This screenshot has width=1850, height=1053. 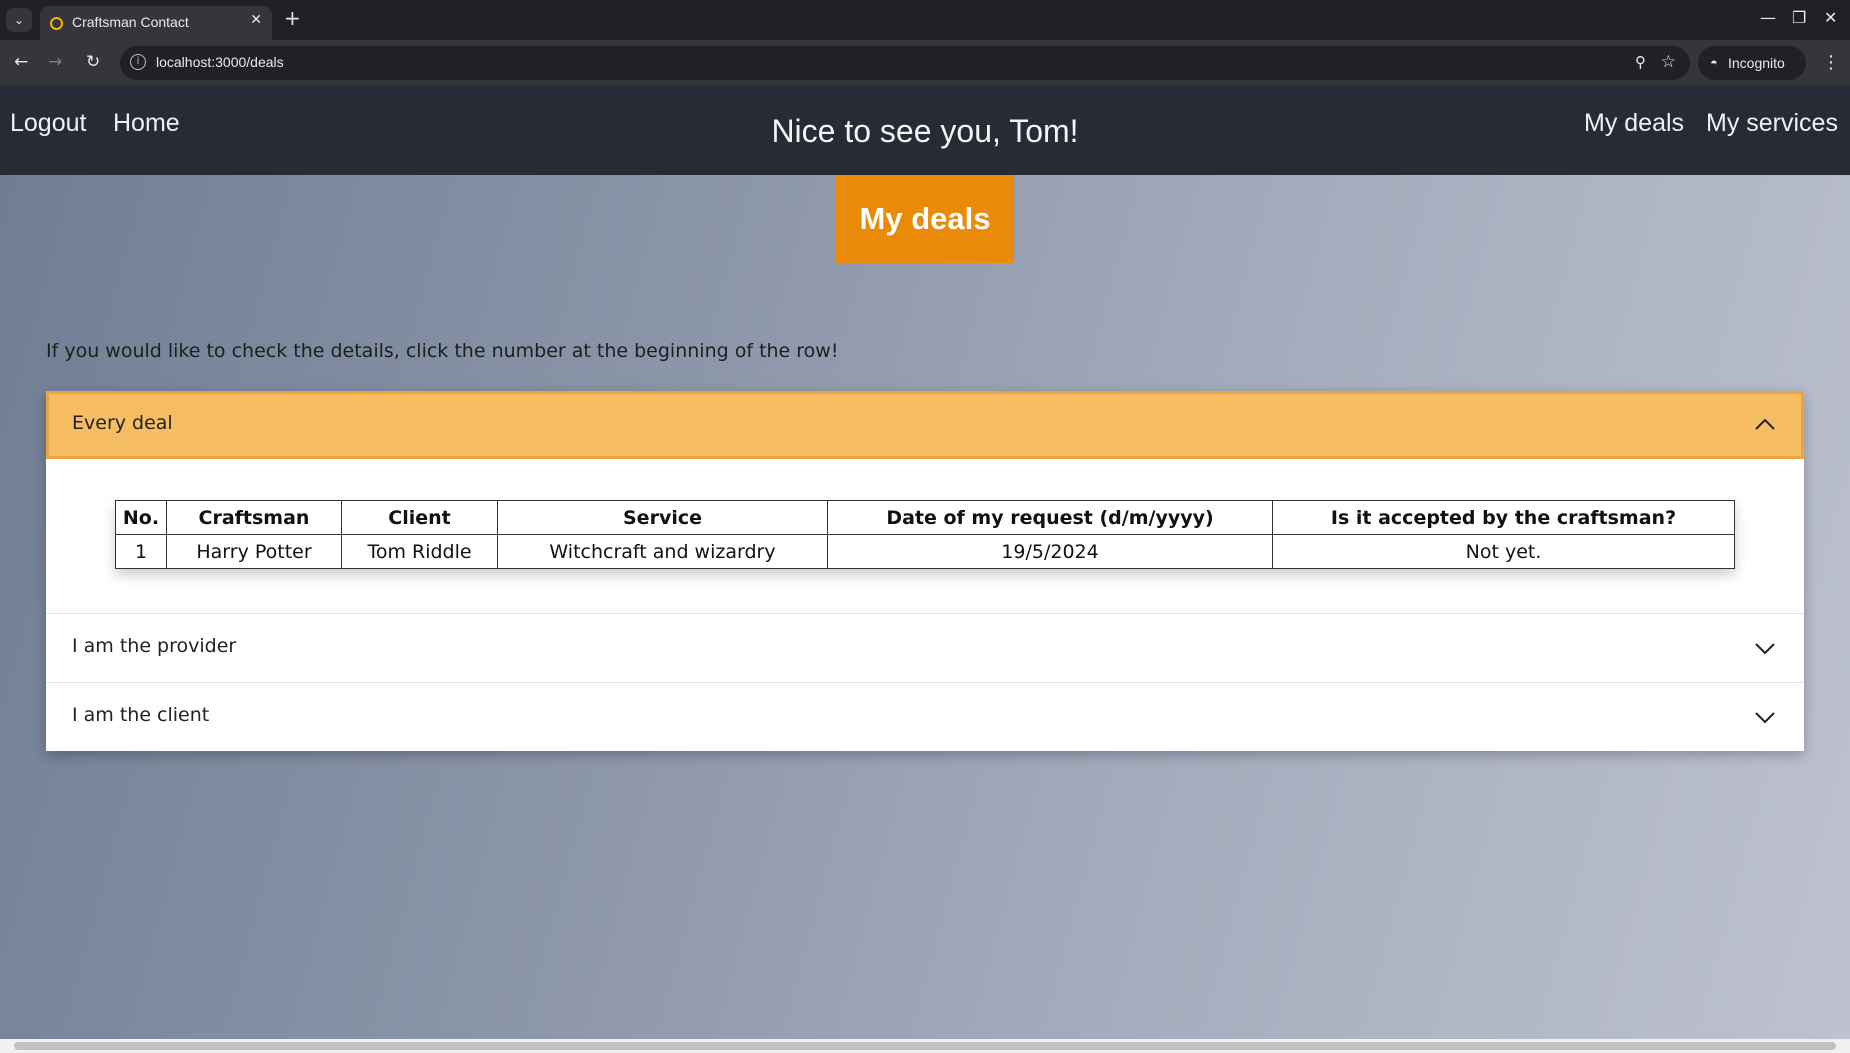 What do you see at coordinates (1050, 517) in the screenshot?
I see `column-header: Date of my request (d/m/yyyy)` at bounding box center [1050, 517].